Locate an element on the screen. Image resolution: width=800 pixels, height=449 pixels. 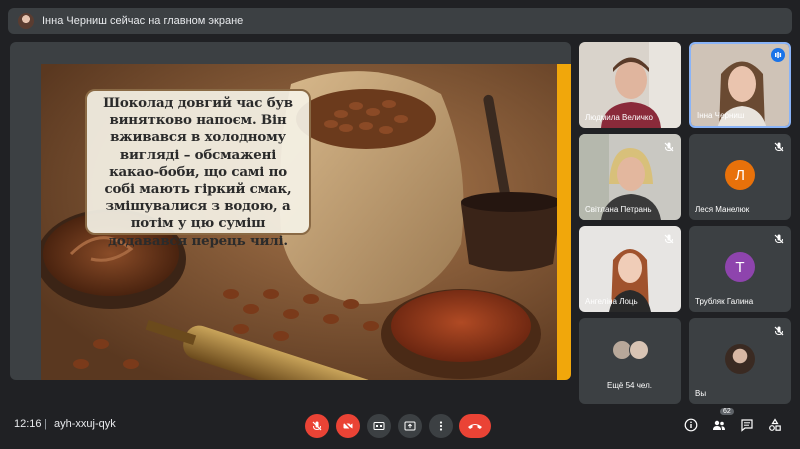
participant-name: Світлана Петрань is located at coordinates (618, 209).